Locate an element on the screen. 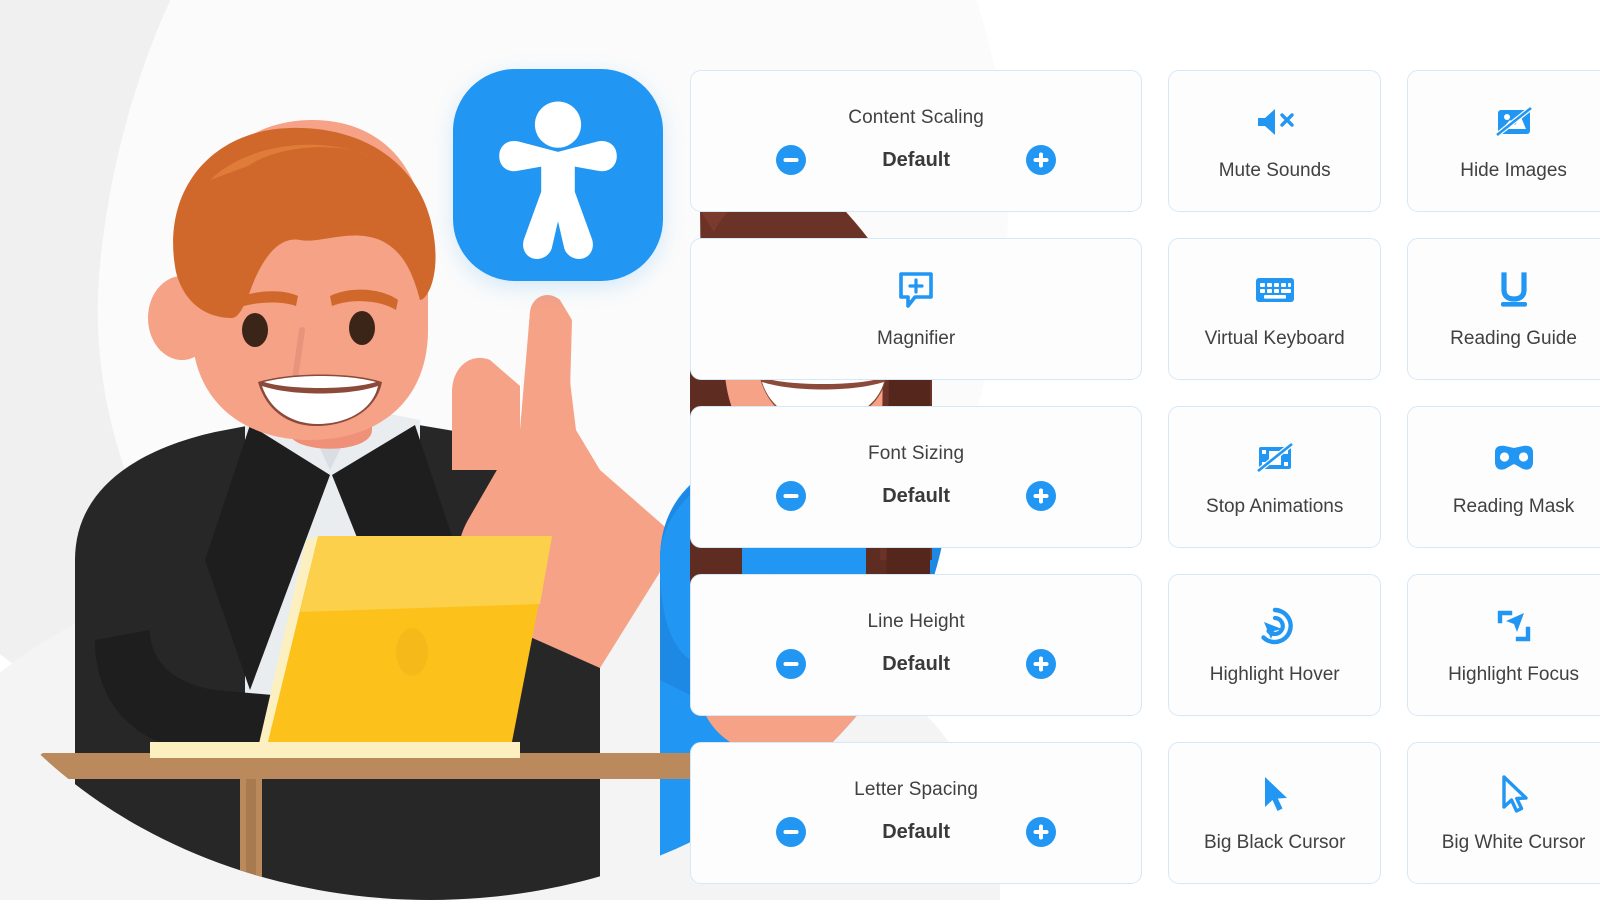 Image resolution: width=1600 pixels, height=900 pixels. keyboard-icon is located at coordinates (1275, 290).